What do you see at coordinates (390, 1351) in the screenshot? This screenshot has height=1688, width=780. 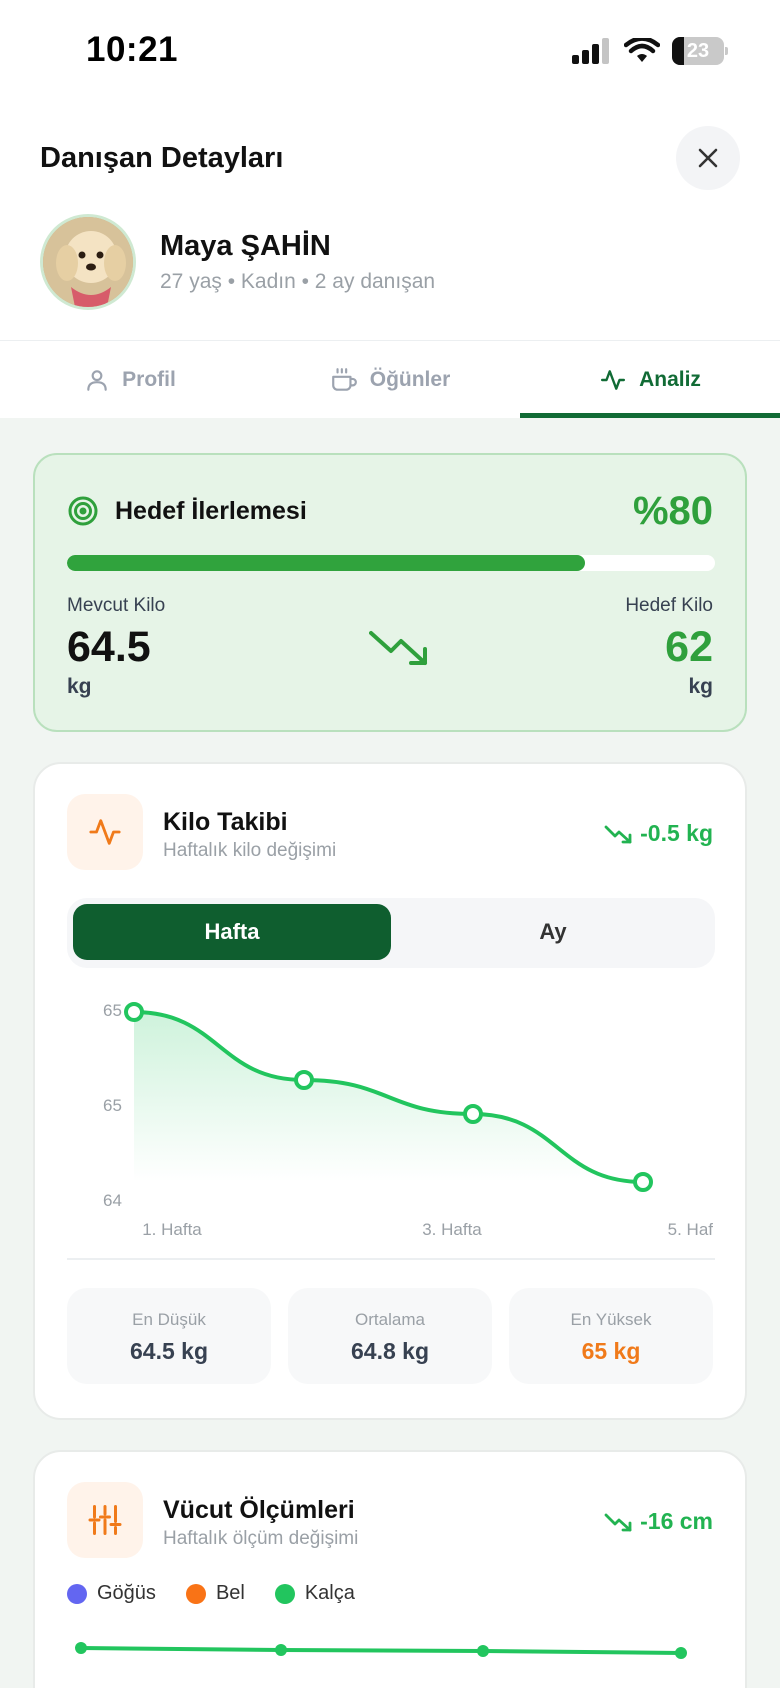 I see `stat-value: 64.8 kg` at bounding box center [390, 1351].